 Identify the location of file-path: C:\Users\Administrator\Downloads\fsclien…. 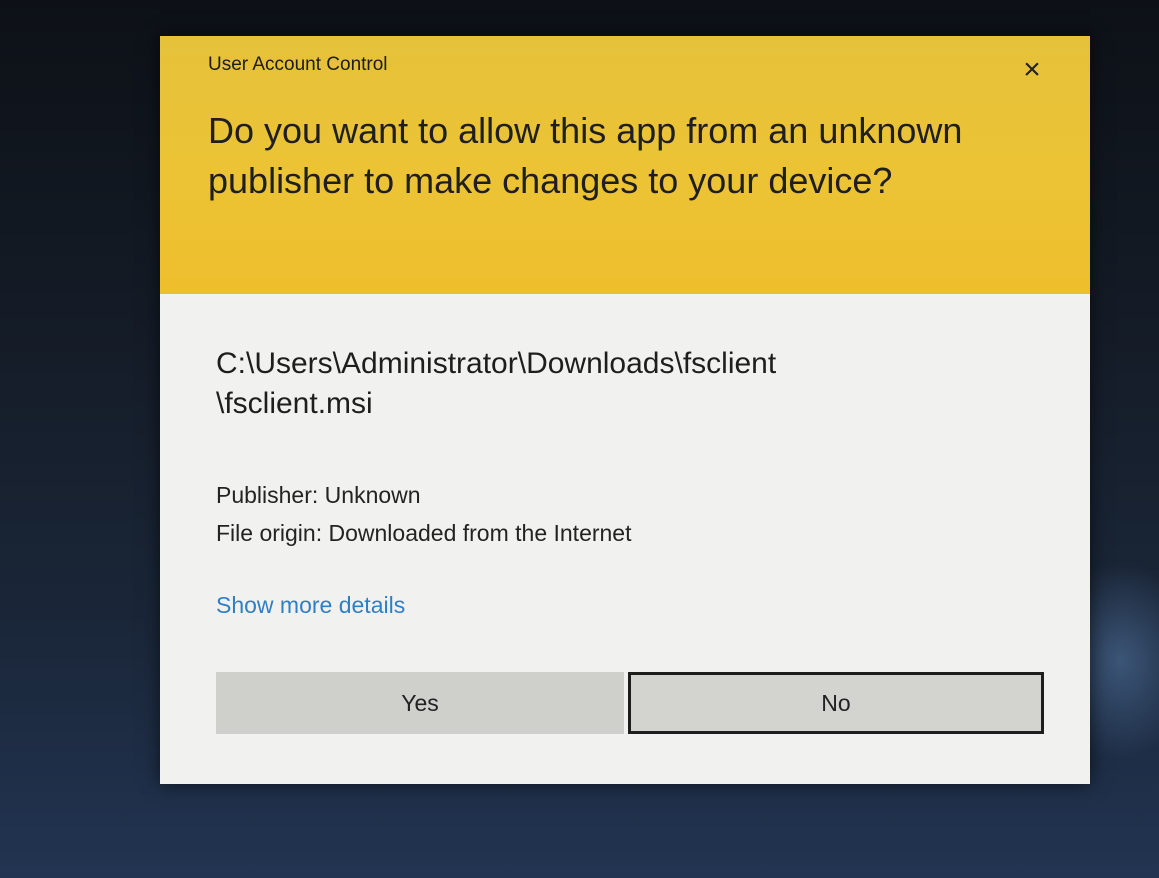
(496, 383).